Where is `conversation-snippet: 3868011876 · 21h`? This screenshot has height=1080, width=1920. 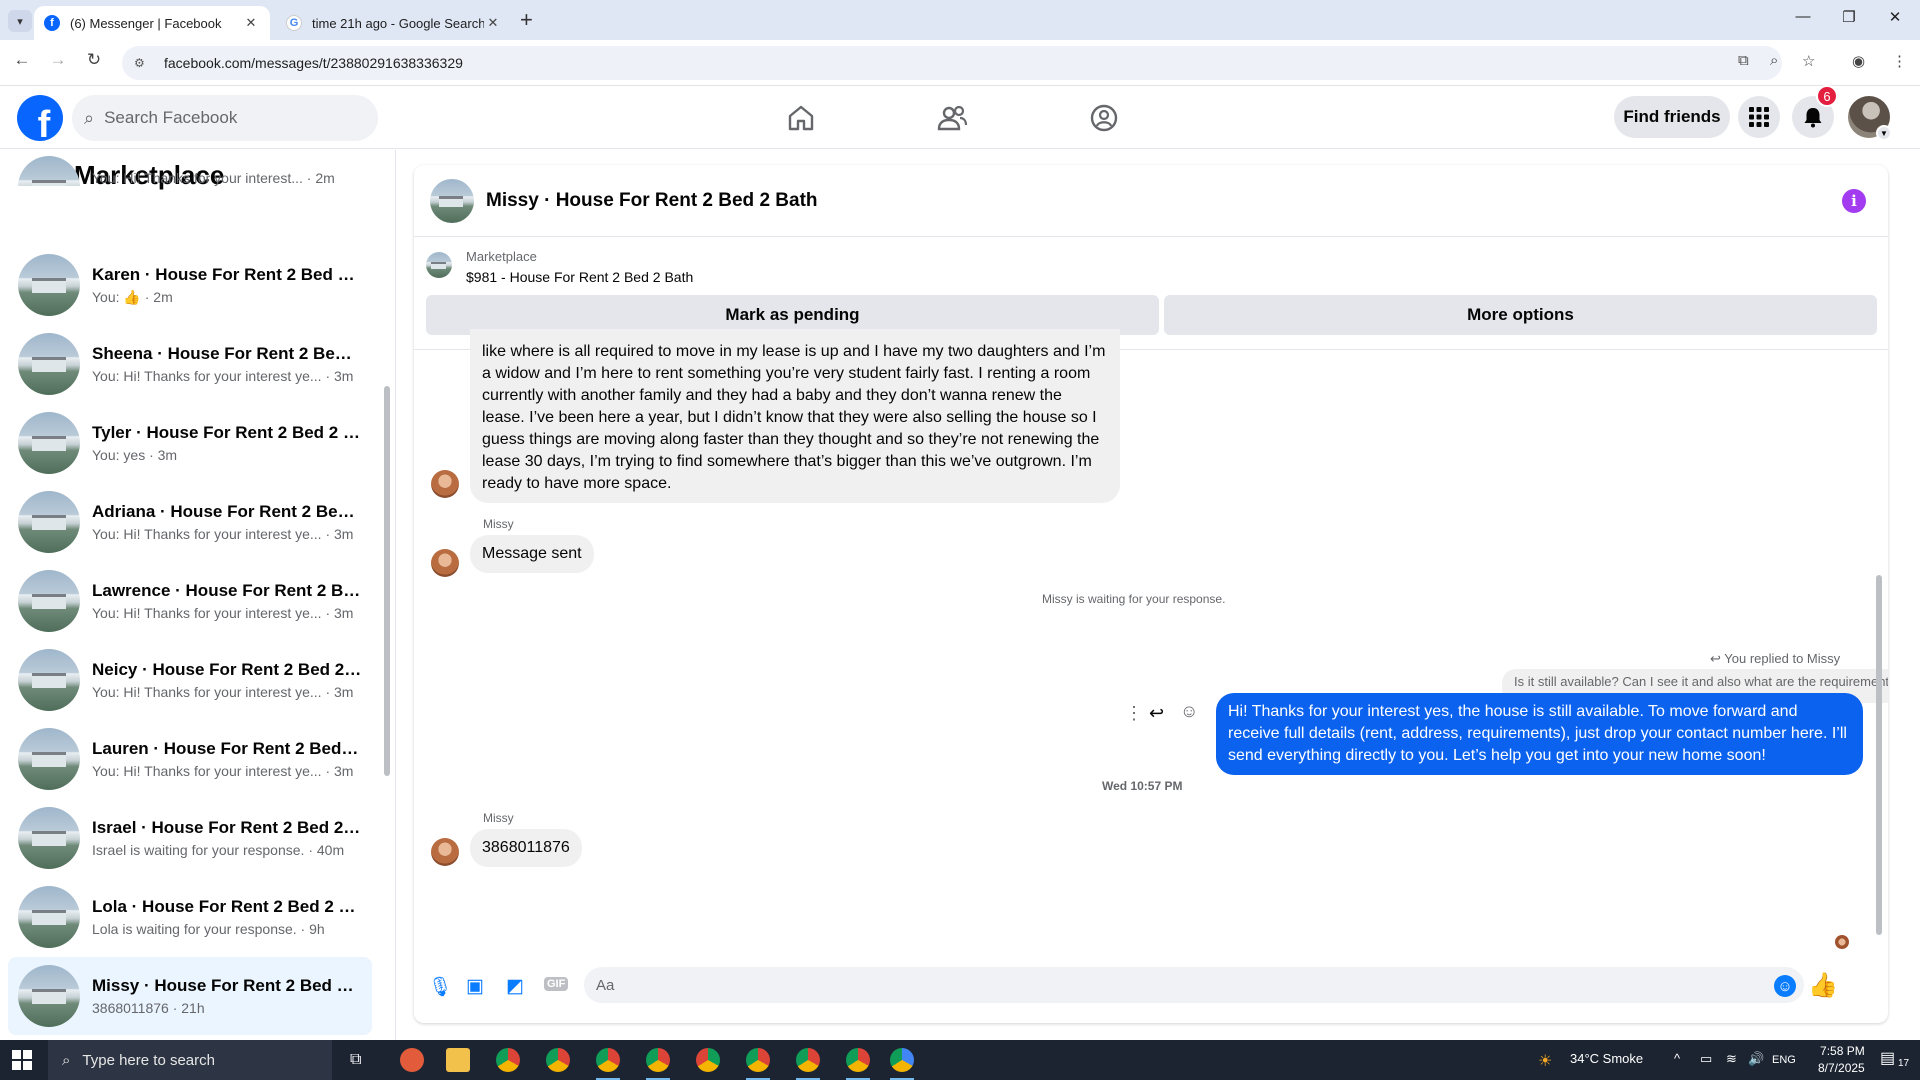
conversation-snippet: 3868011876 · 21h is located at coordinates (148, 1008).